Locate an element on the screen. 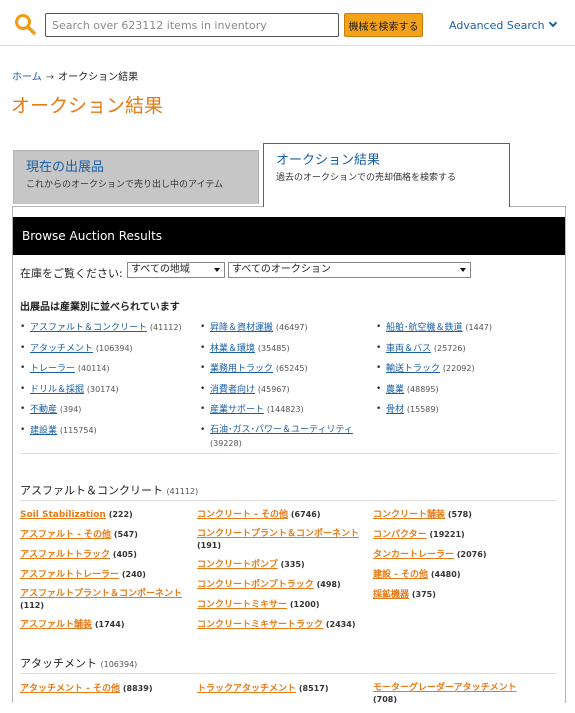 The image size is (575, 713). search-input is located at coordinates (192, 25).